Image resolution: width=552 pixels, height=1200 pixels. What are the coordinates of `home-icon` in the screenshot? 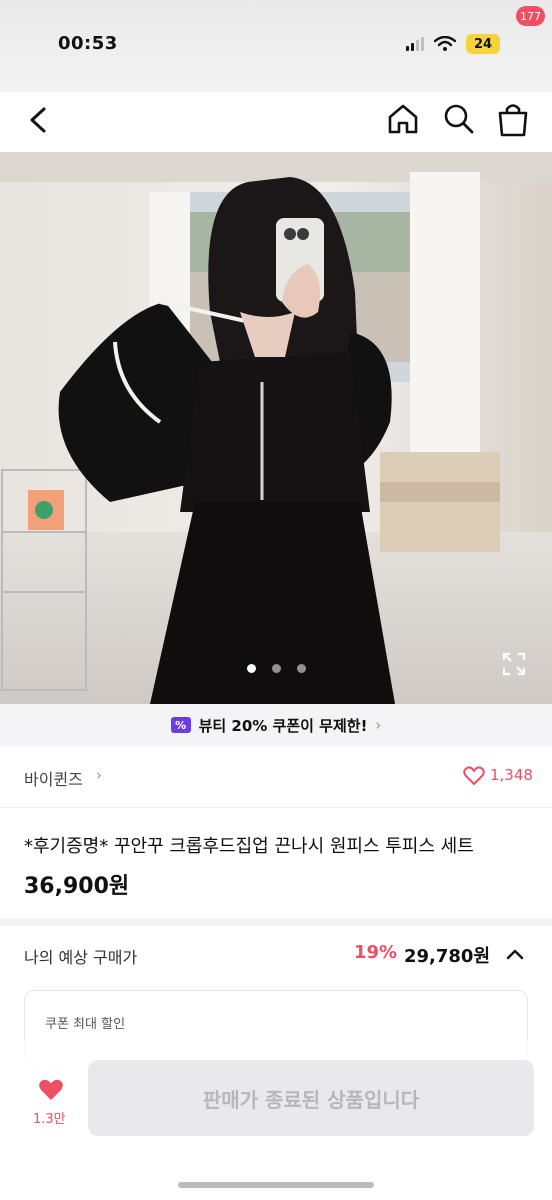 It's located at (403, 119).